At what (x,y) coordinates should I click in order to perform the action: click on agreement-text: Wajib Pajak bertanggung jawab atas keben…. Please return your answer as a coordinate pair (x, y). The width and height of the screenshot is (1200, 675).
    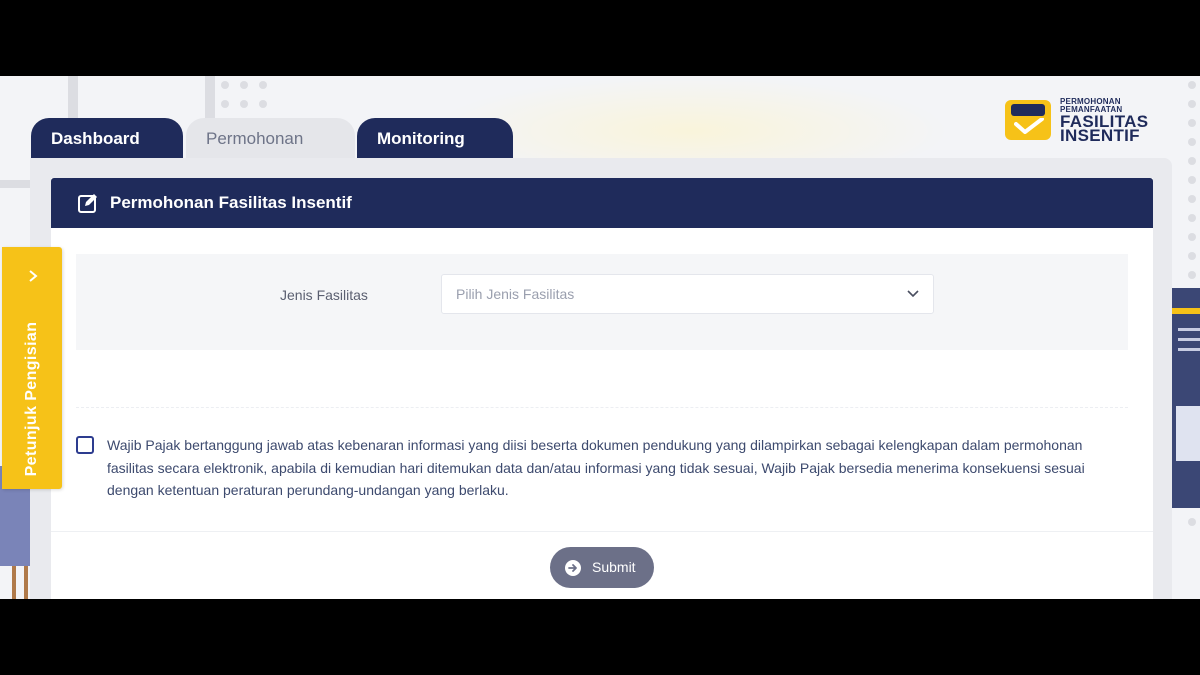
    Looking at the image, I should click on (596, 467).